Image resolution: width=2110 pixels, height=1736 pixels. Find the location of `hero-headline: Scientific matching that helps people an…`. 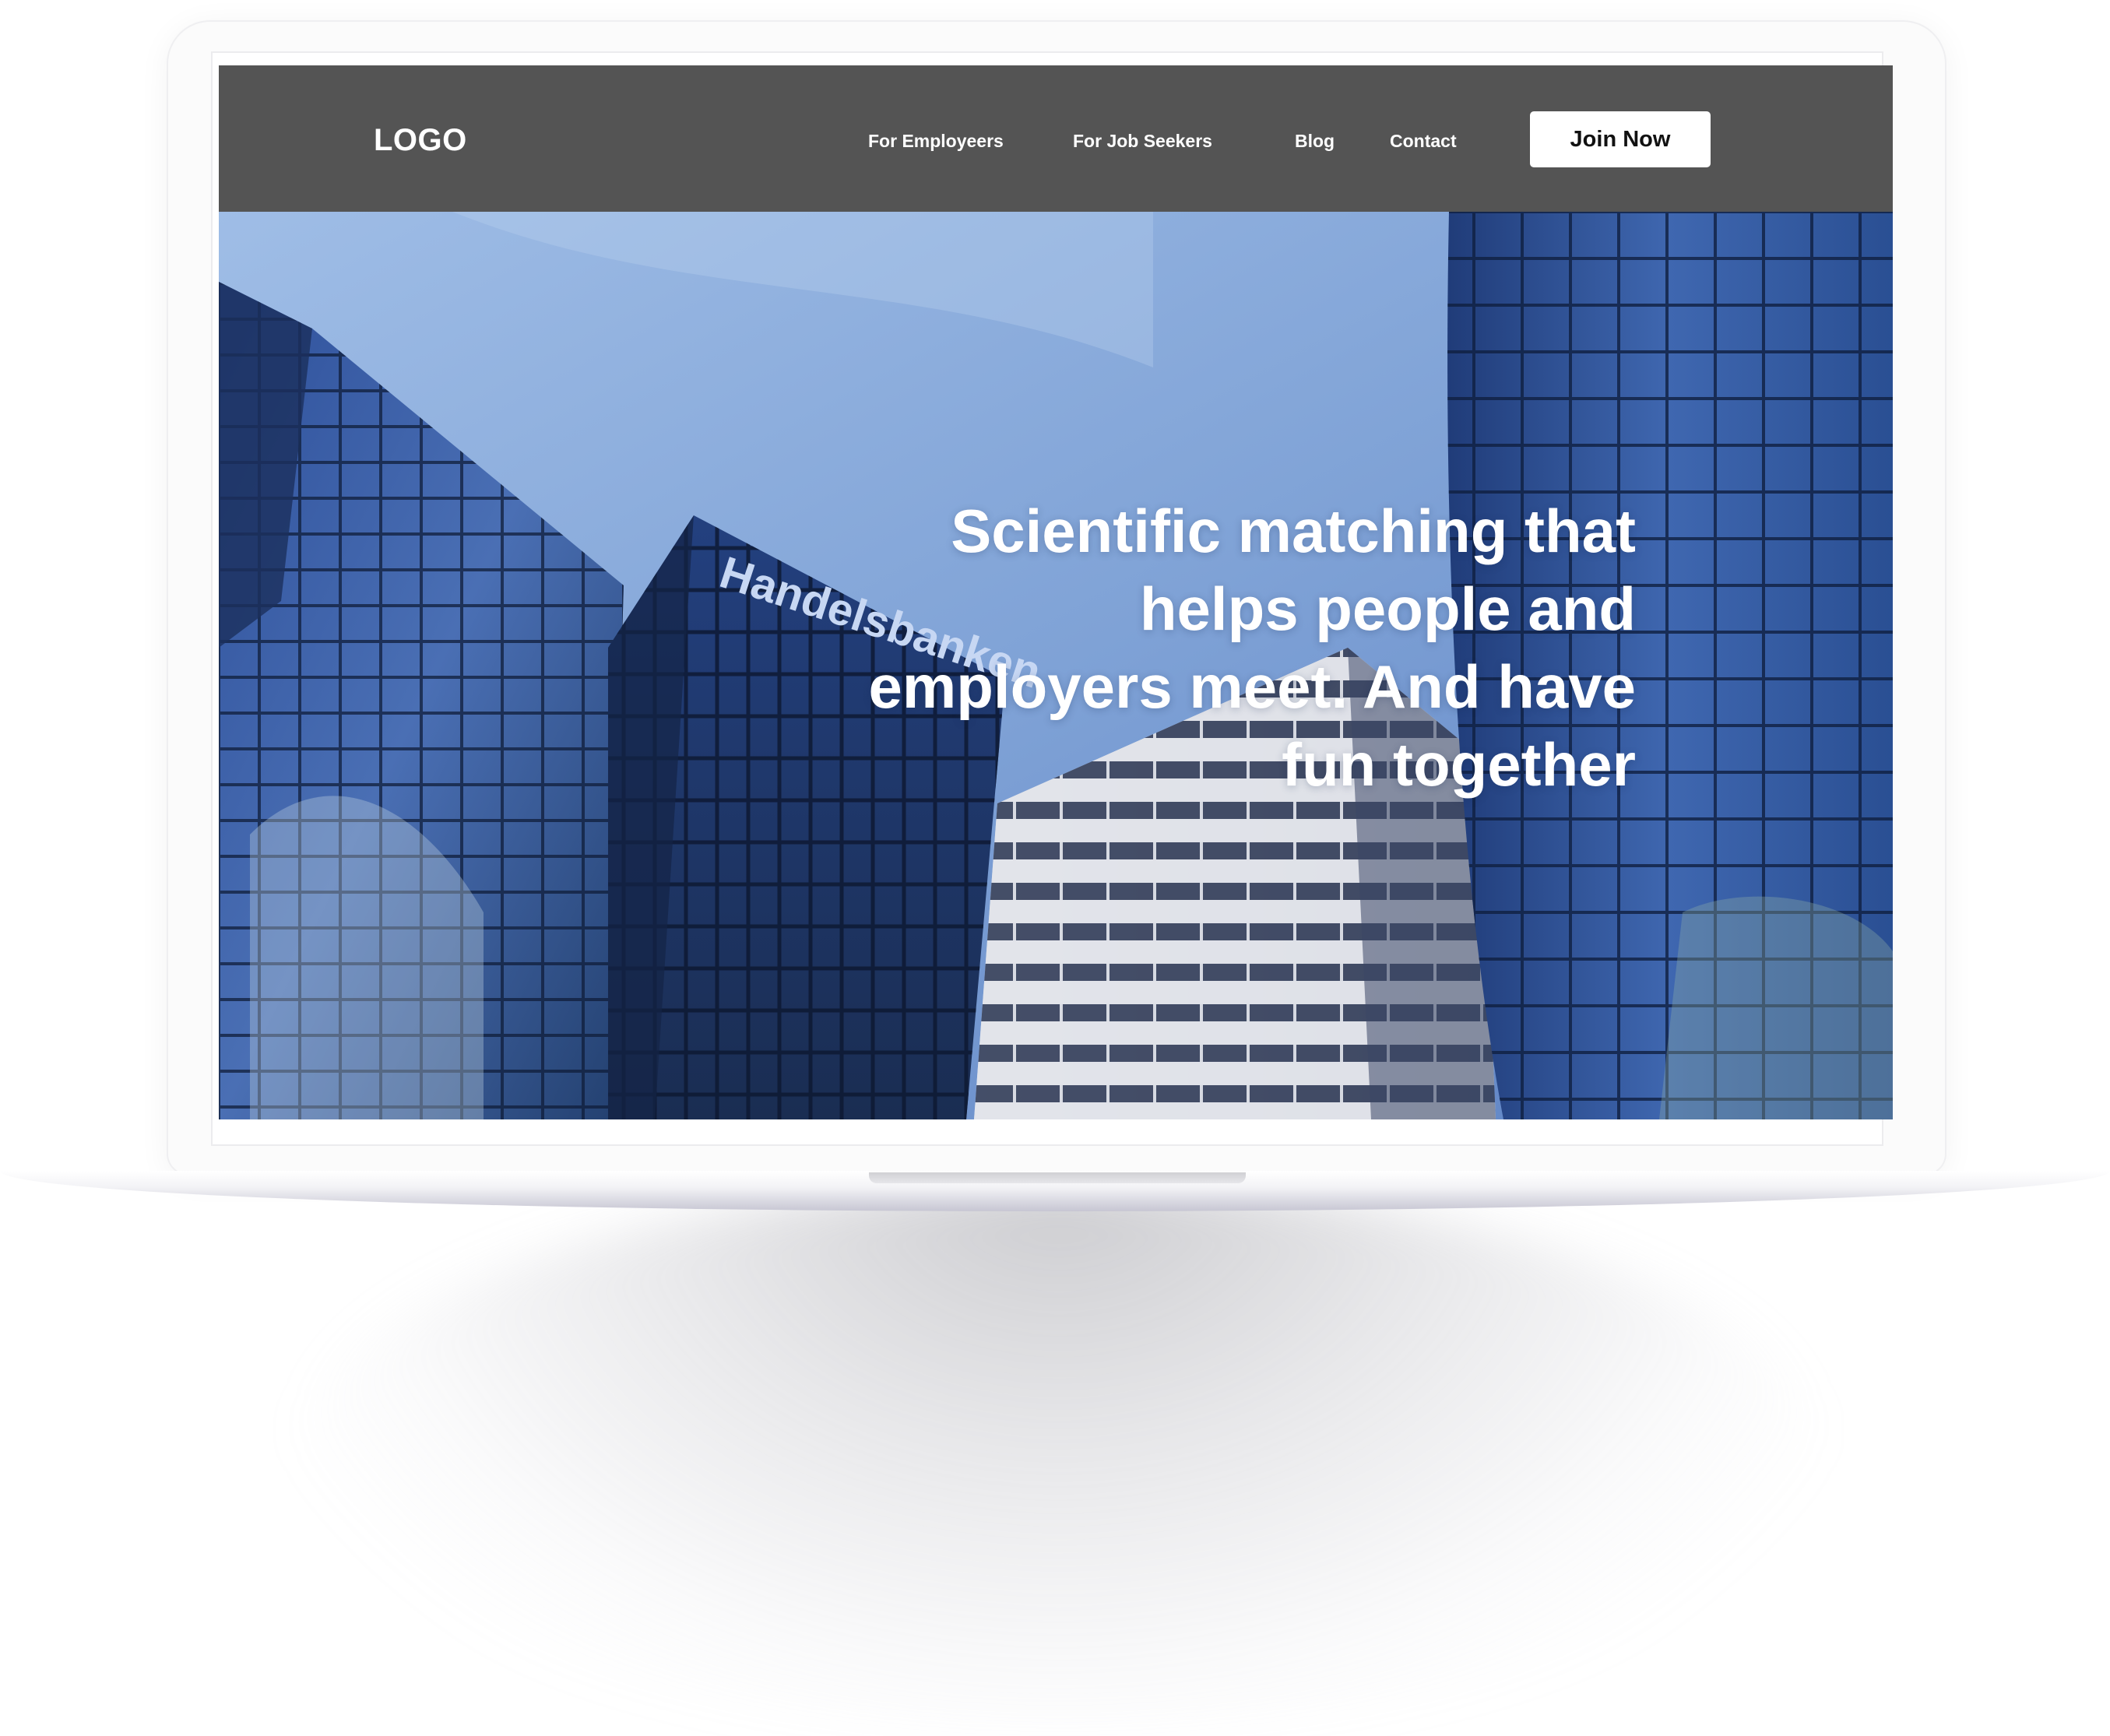

hero-headline: Scientific matching that helps people an… is located at coordinates (1252, 648).